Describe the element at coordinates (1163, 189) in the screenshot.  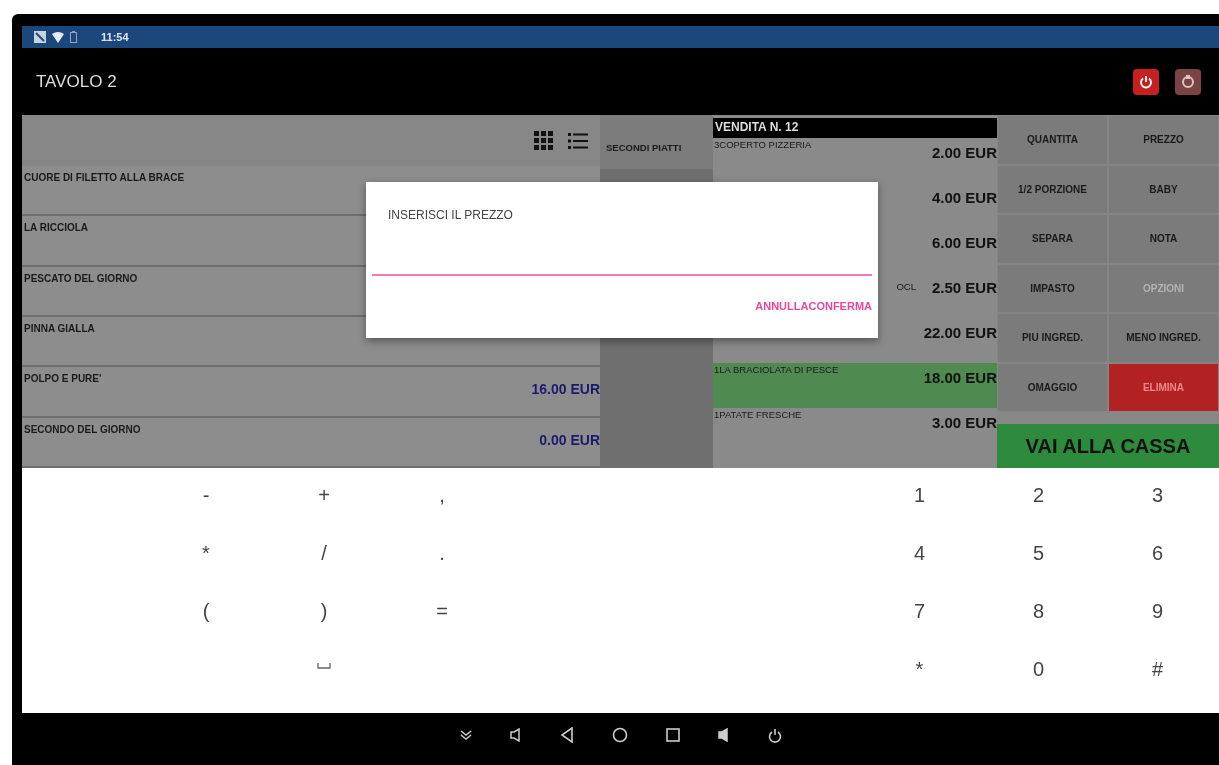
I see `action-button: BABY` at that location.